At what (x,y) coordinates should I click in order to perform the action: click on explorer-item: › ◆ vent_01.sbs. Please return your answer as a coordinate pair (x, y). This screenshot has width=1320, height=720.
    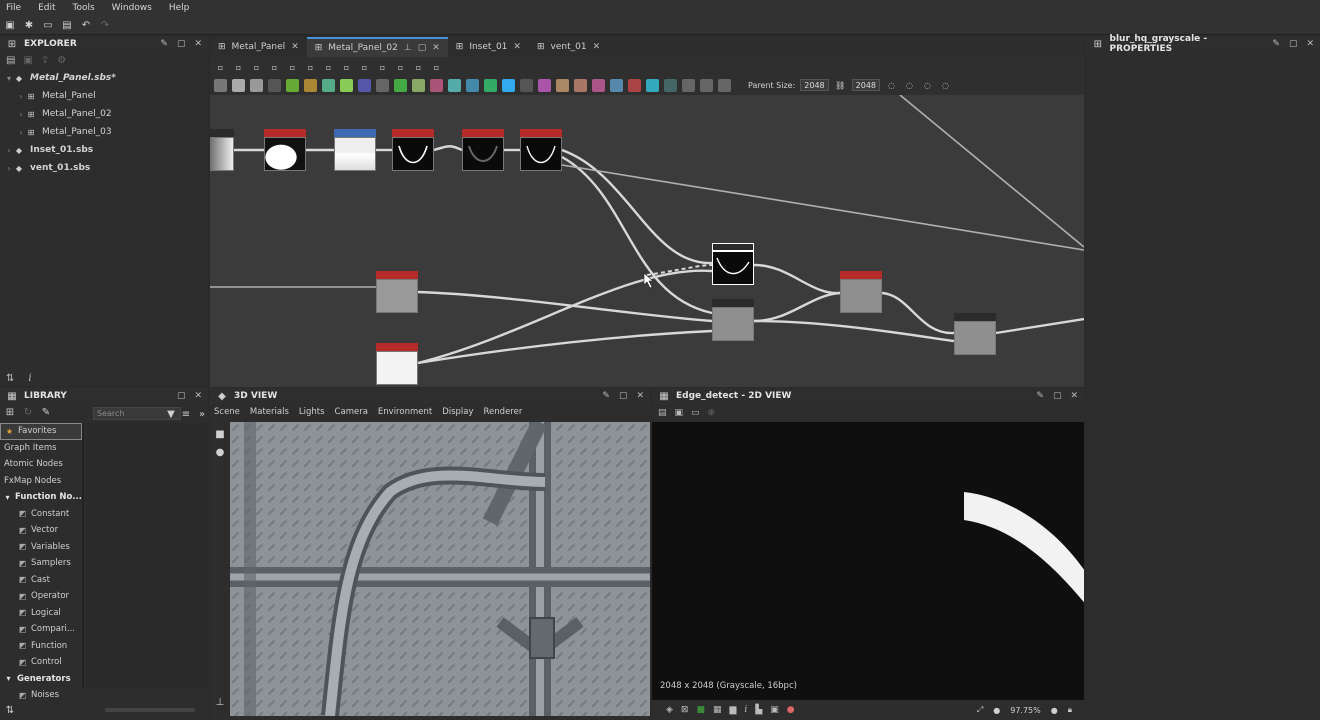
    Looking at the image, I should click on (104, 168).